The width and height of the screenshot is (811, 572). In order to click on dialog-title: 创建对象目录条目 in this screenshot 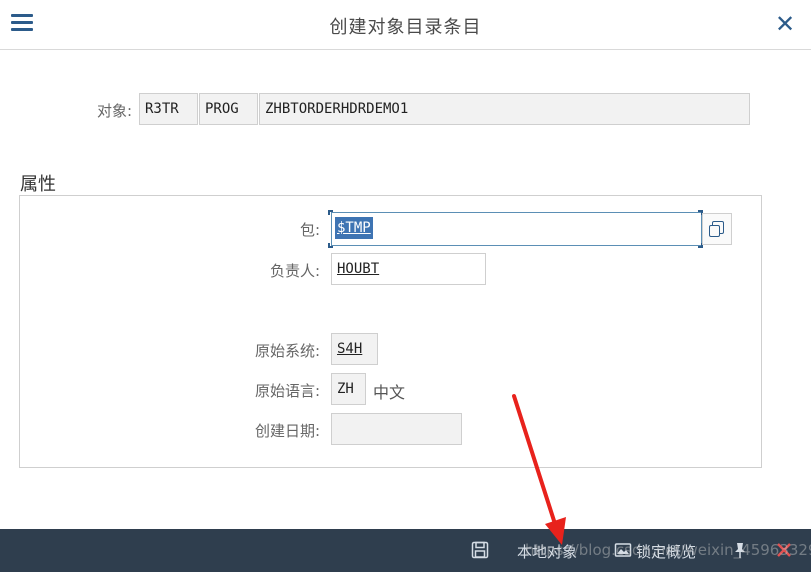, I will do `click(405, 27)`.